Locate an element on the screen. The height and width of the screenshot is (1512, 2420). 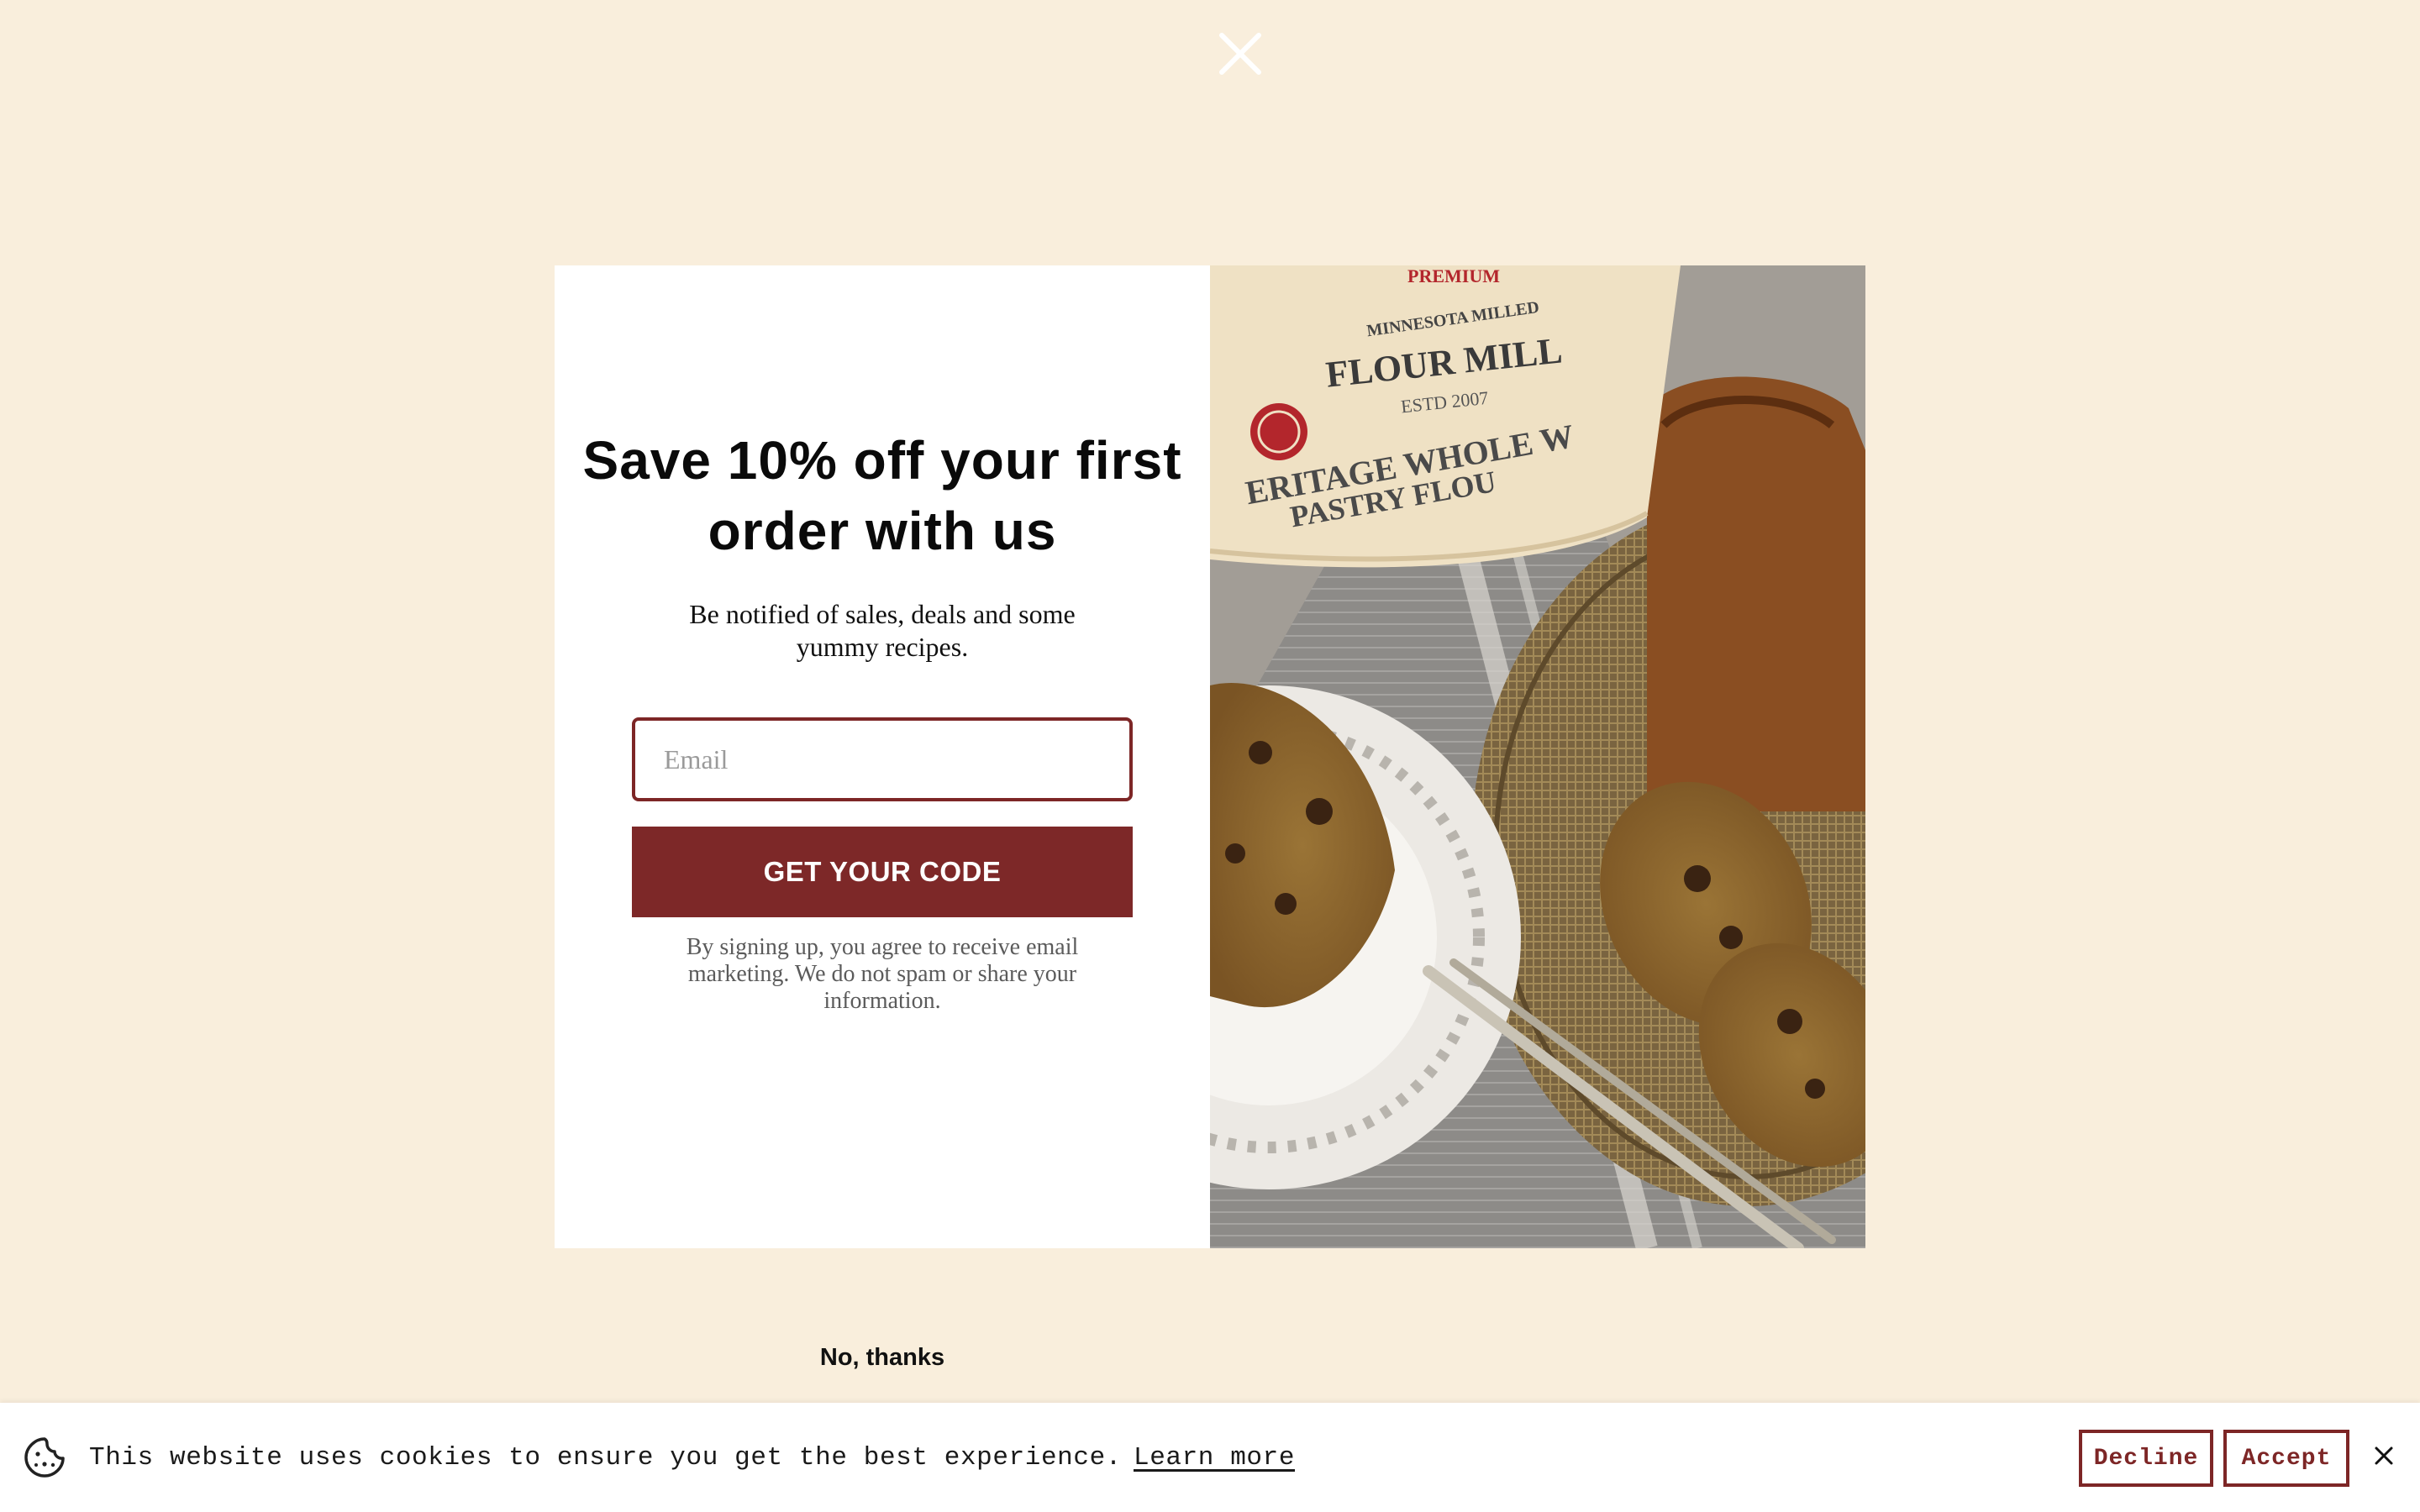
close-icon is located at coordinates (1240, 54).